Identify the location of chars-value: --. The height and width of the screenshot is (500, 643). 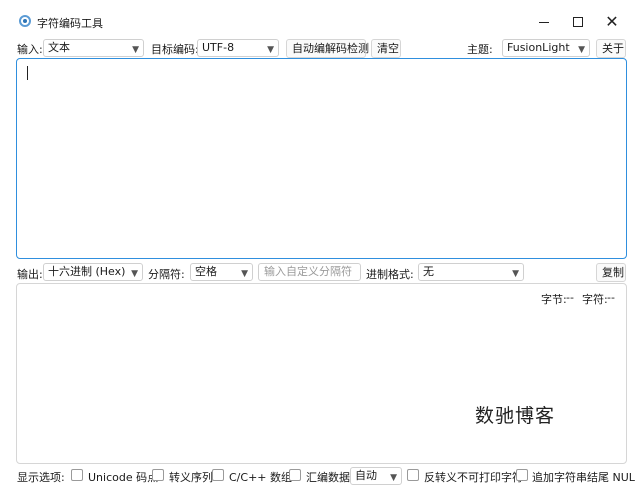
(611, 297).